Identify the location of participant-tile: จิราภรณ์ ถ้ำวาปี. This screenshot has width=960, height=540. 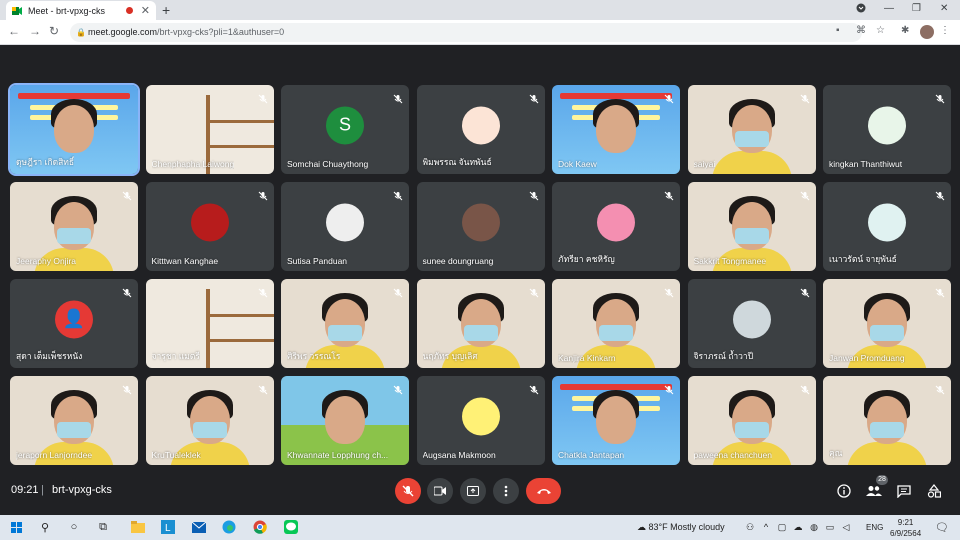
(751, 323).